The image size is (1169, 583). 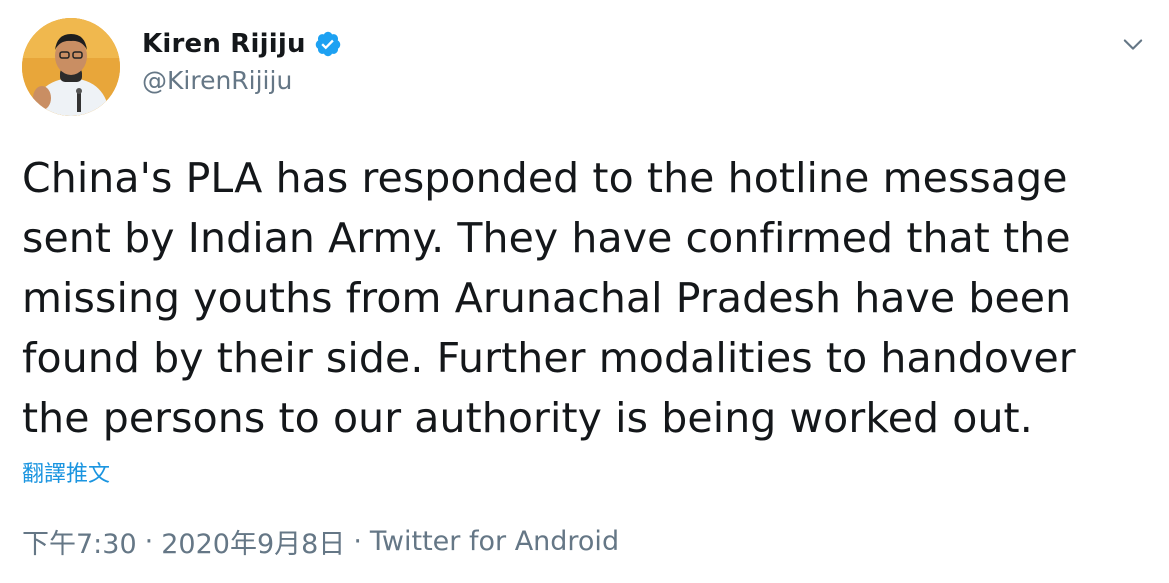 I want to click on author-handle: @KirenRijiju, so click(x=242, y=80).